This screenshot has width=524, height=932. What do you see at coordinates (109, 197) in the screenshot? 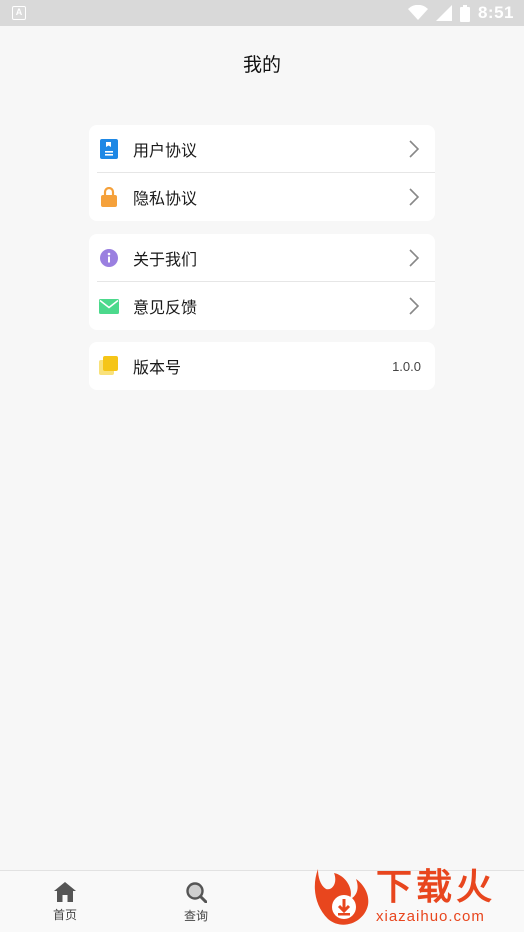
I see `lock-icon` at bounding box center [109, 197].